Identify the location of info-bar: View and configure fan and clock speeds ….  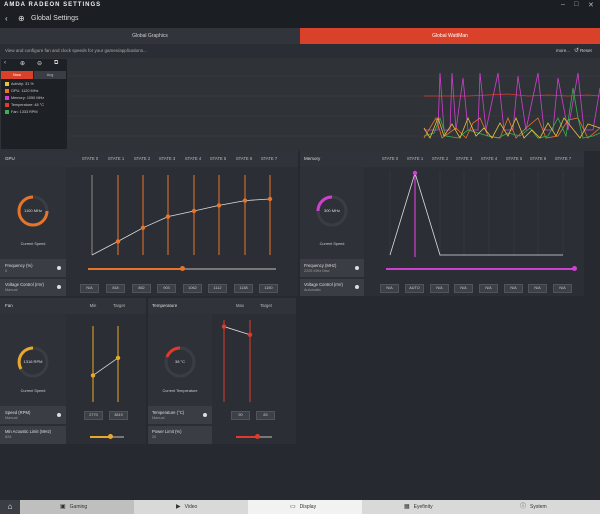
(300, 51).